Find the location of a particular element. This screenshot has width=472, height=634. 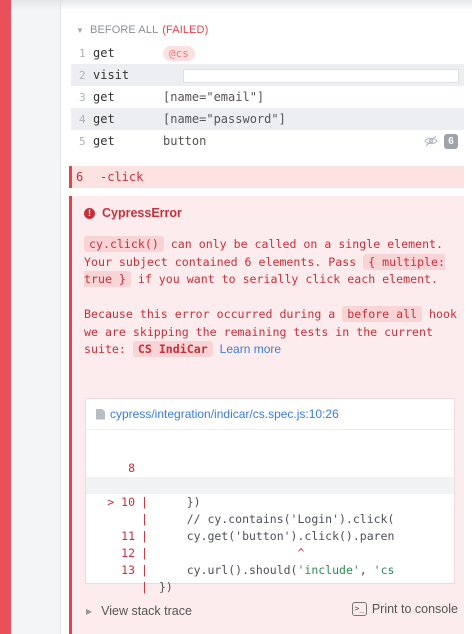

learn-more-link: Learn more is located at coordinates (250, 349).